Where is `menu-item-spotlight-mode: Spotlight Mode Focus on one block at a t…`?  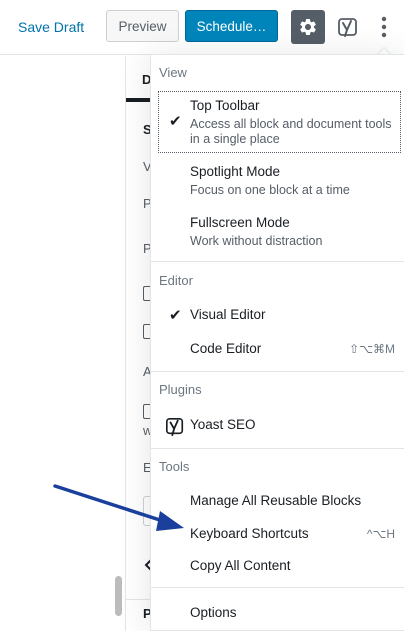 menu-item-spotlight-mode: Spotlight Mode Focus on one block at a t… is located at coordinates (277, 180).